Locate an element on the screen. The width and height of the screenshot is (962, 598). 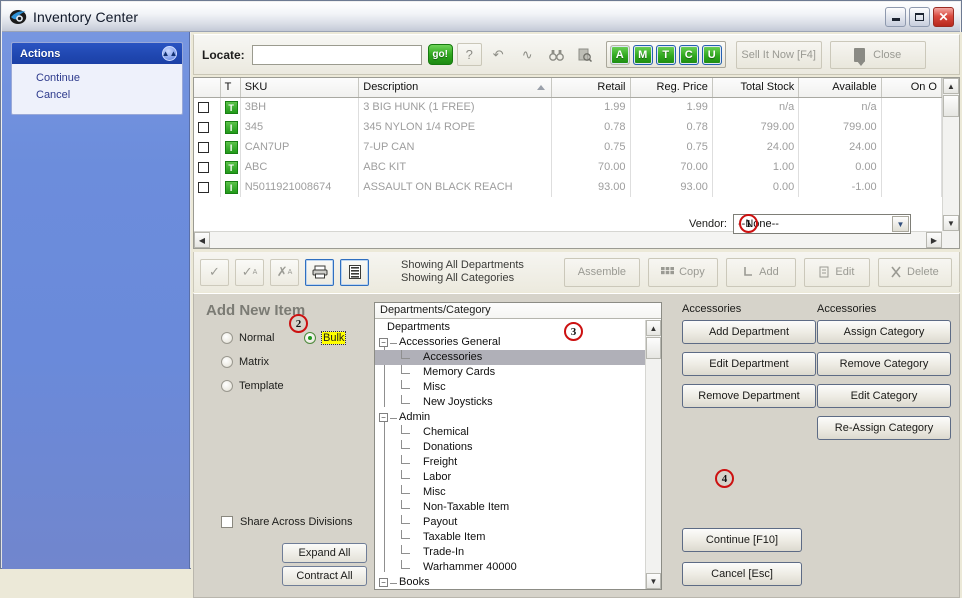
chevrons-up-icon: ▲▲ is located at coordinates (169, 53).